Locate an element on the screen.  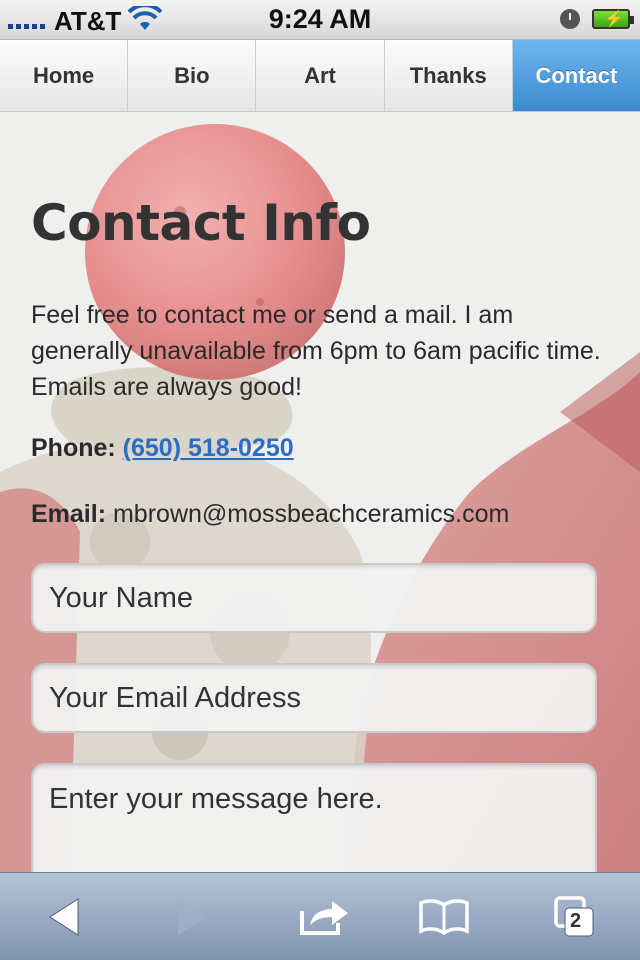
forward-button is located at coordinates (192, 917).